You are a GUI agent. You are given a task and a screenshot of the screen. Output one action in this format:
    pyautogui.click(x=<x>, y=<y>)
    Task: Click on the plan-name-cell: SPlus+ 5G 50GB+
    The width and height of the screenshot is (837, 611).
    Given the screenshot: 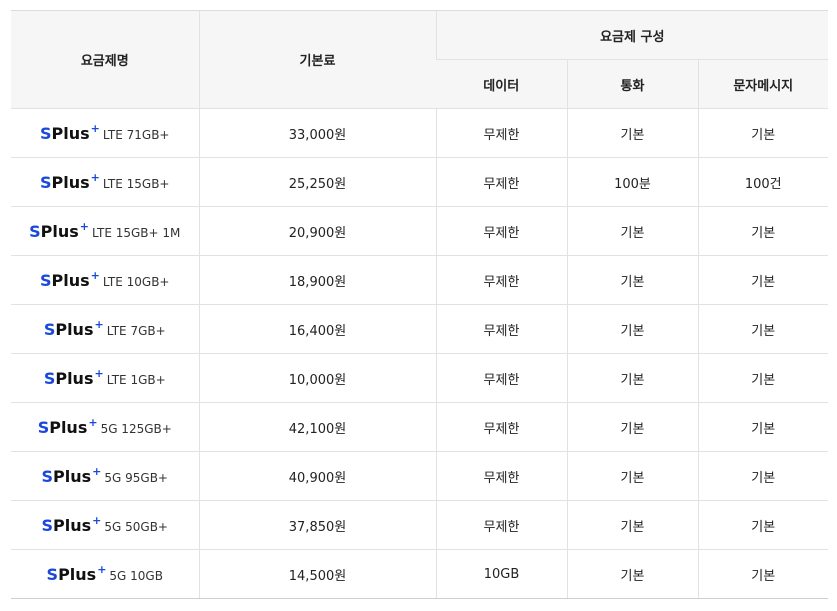 What is the action you would take?
    pyautogui.click(x=105, y=525)
    